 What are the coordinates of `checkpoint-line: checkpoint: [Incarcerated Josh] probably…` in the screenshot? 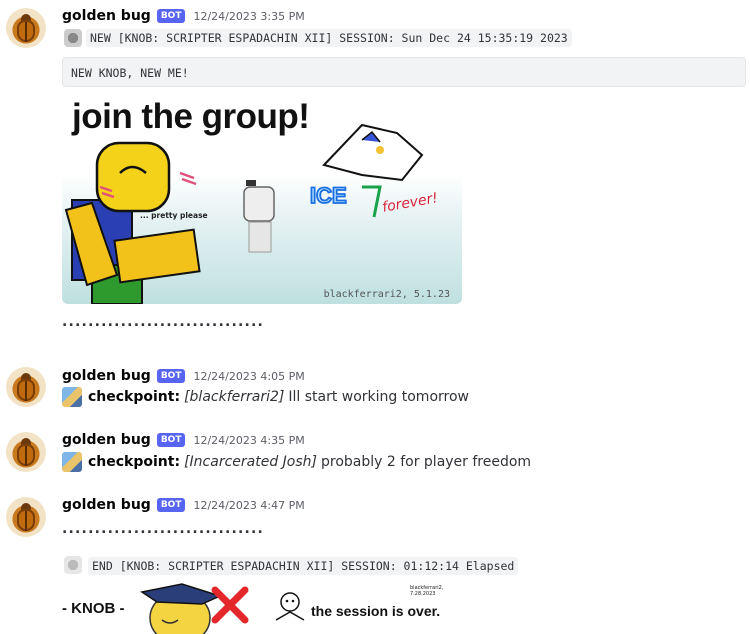 It's located at (296, 462).